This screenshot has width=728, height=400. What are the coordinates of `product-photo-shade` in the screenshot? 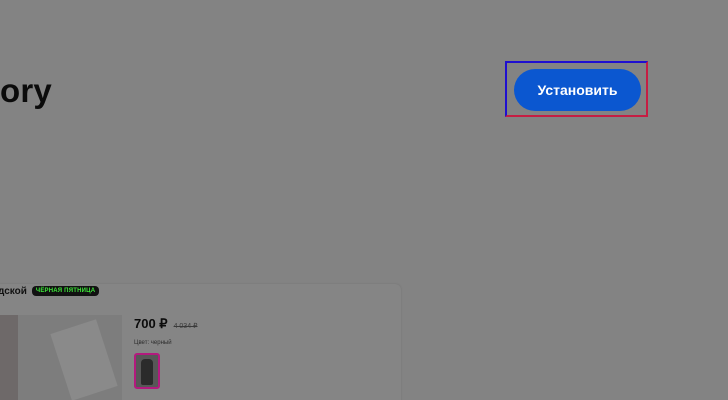 It's located at (9, 357).